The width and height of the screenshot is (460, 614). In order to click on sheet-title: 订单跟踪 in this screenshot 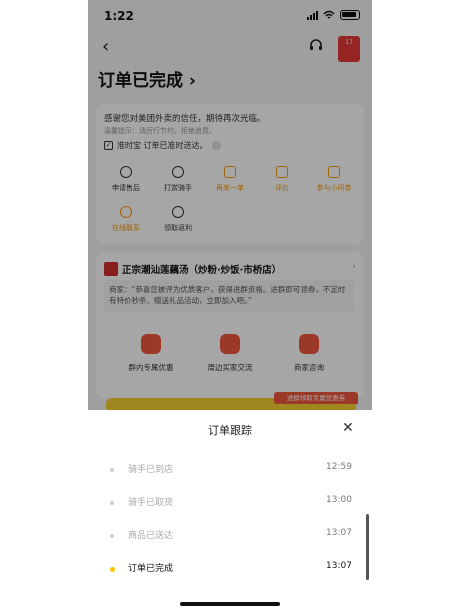, I will do `click(230, 430)`.